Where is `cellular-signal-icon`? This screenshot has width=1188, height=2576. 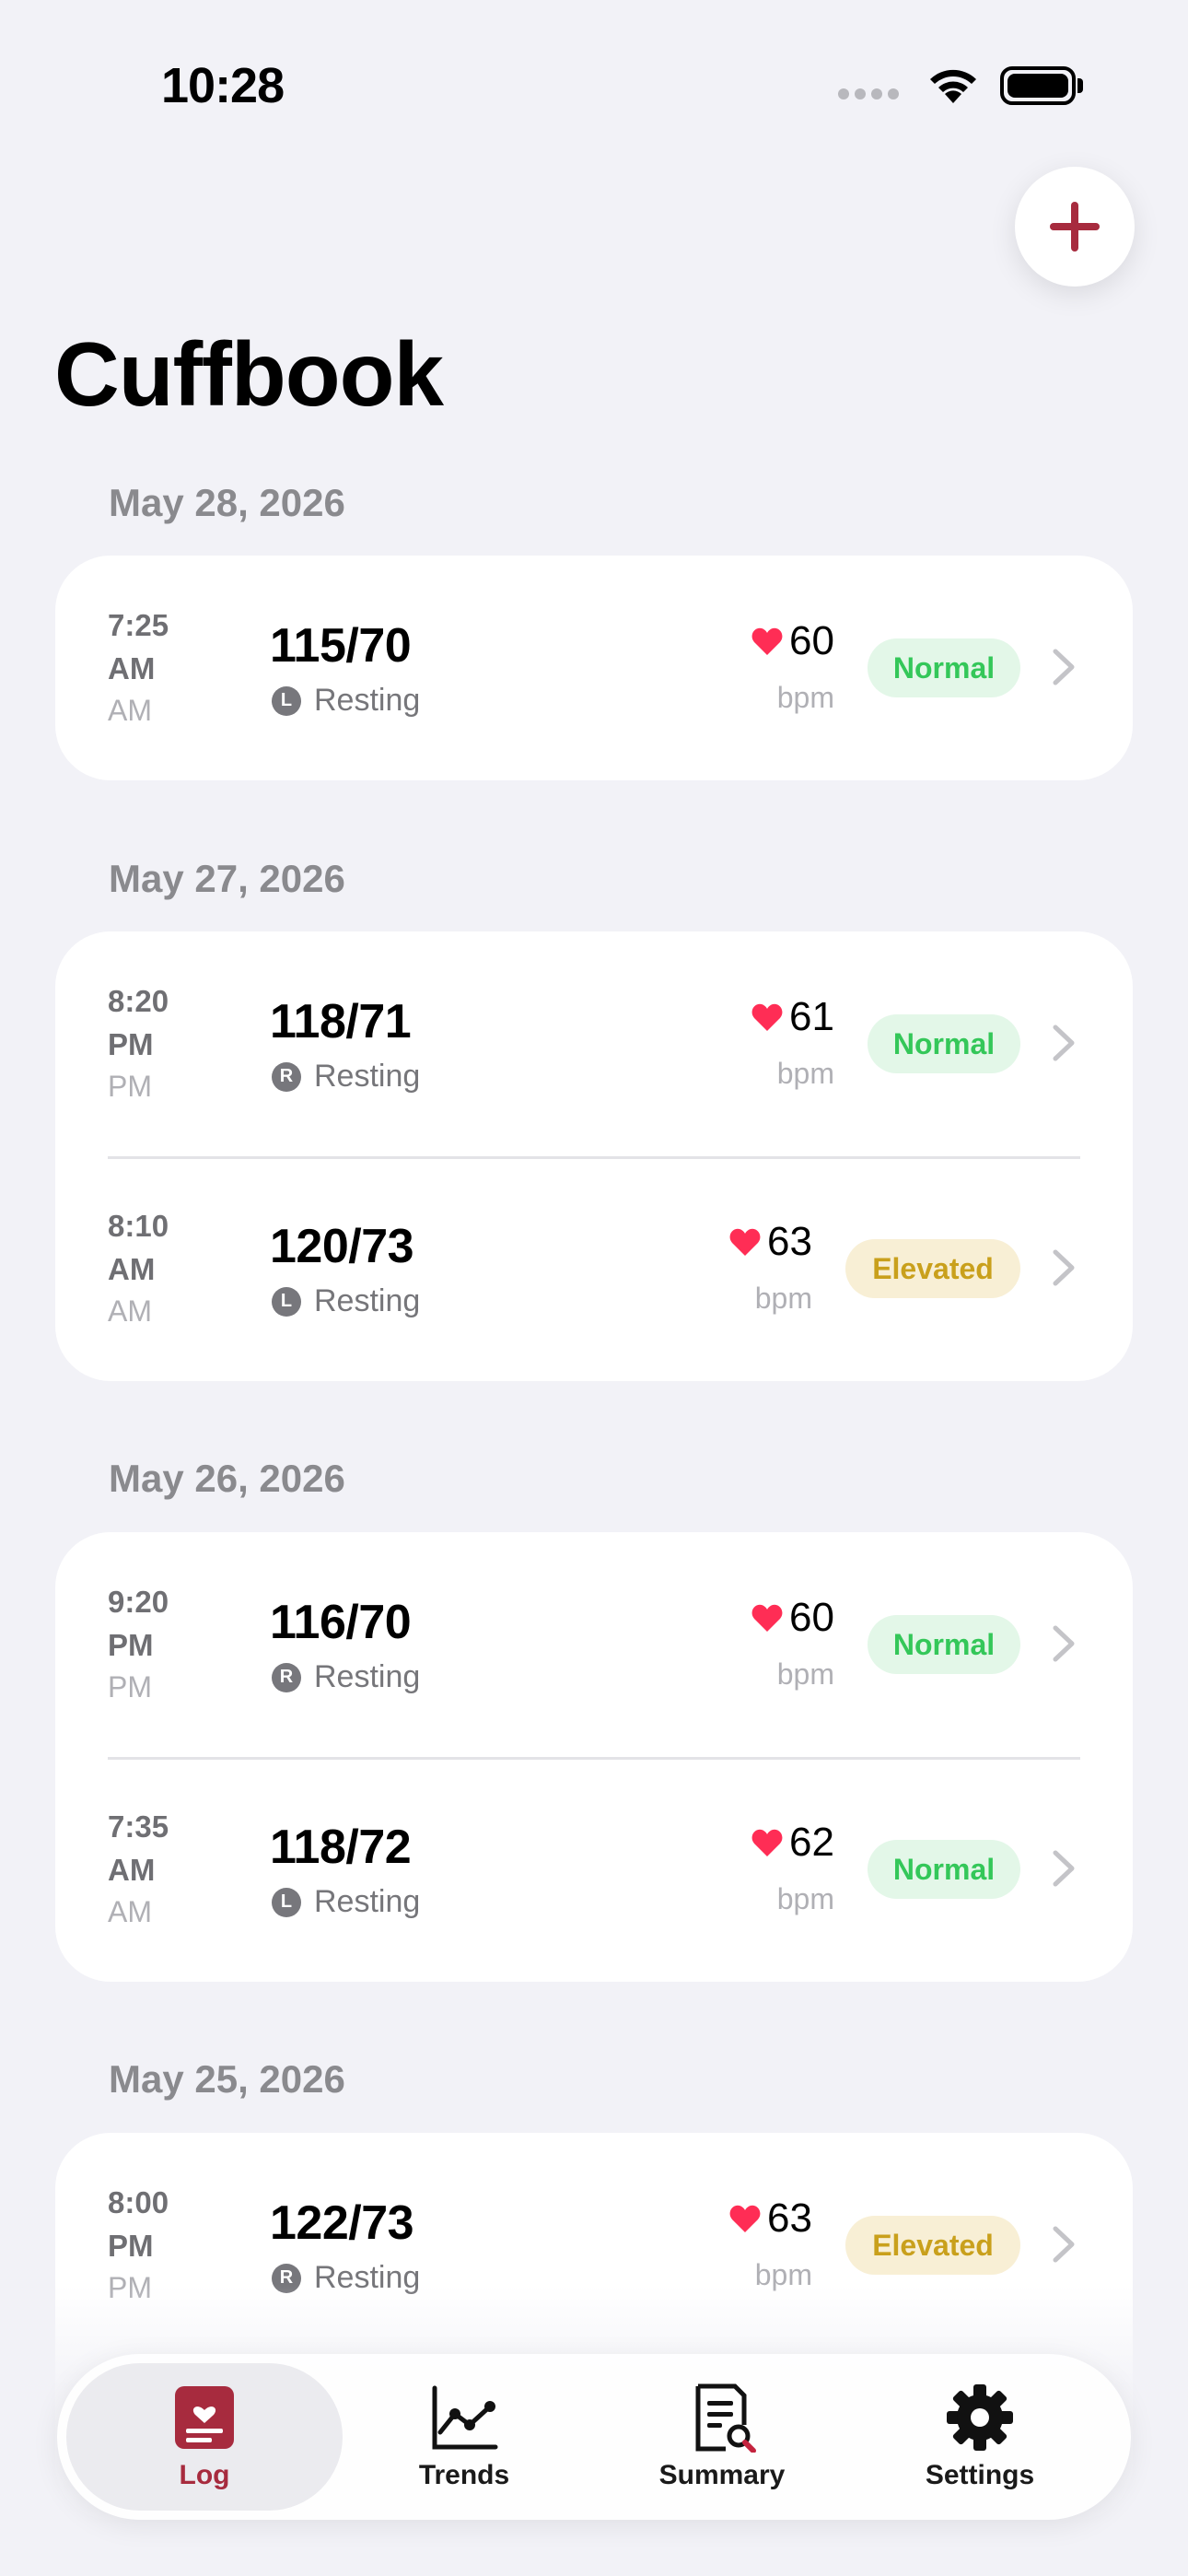
cellular-signal-icon is located at coordinates (869, 94).